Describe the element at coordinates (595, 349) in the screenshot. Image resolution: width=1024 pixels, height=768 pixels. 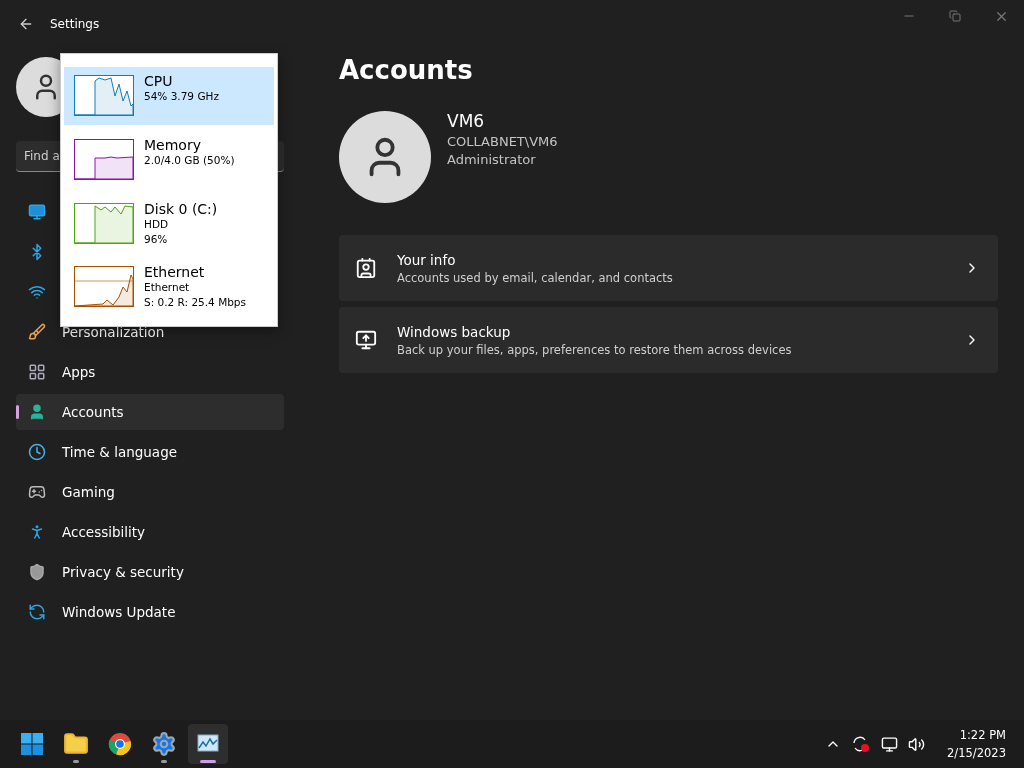
I see `card-description: Back up your files, apps, preferences to restore them across devices` at that location.